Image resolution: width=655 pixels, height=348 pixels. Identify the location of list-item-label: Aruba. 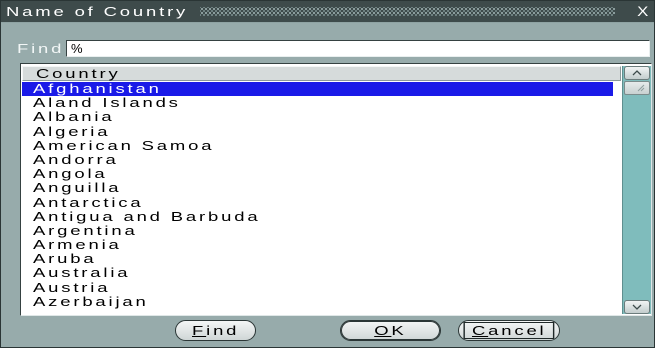
(65, 259).